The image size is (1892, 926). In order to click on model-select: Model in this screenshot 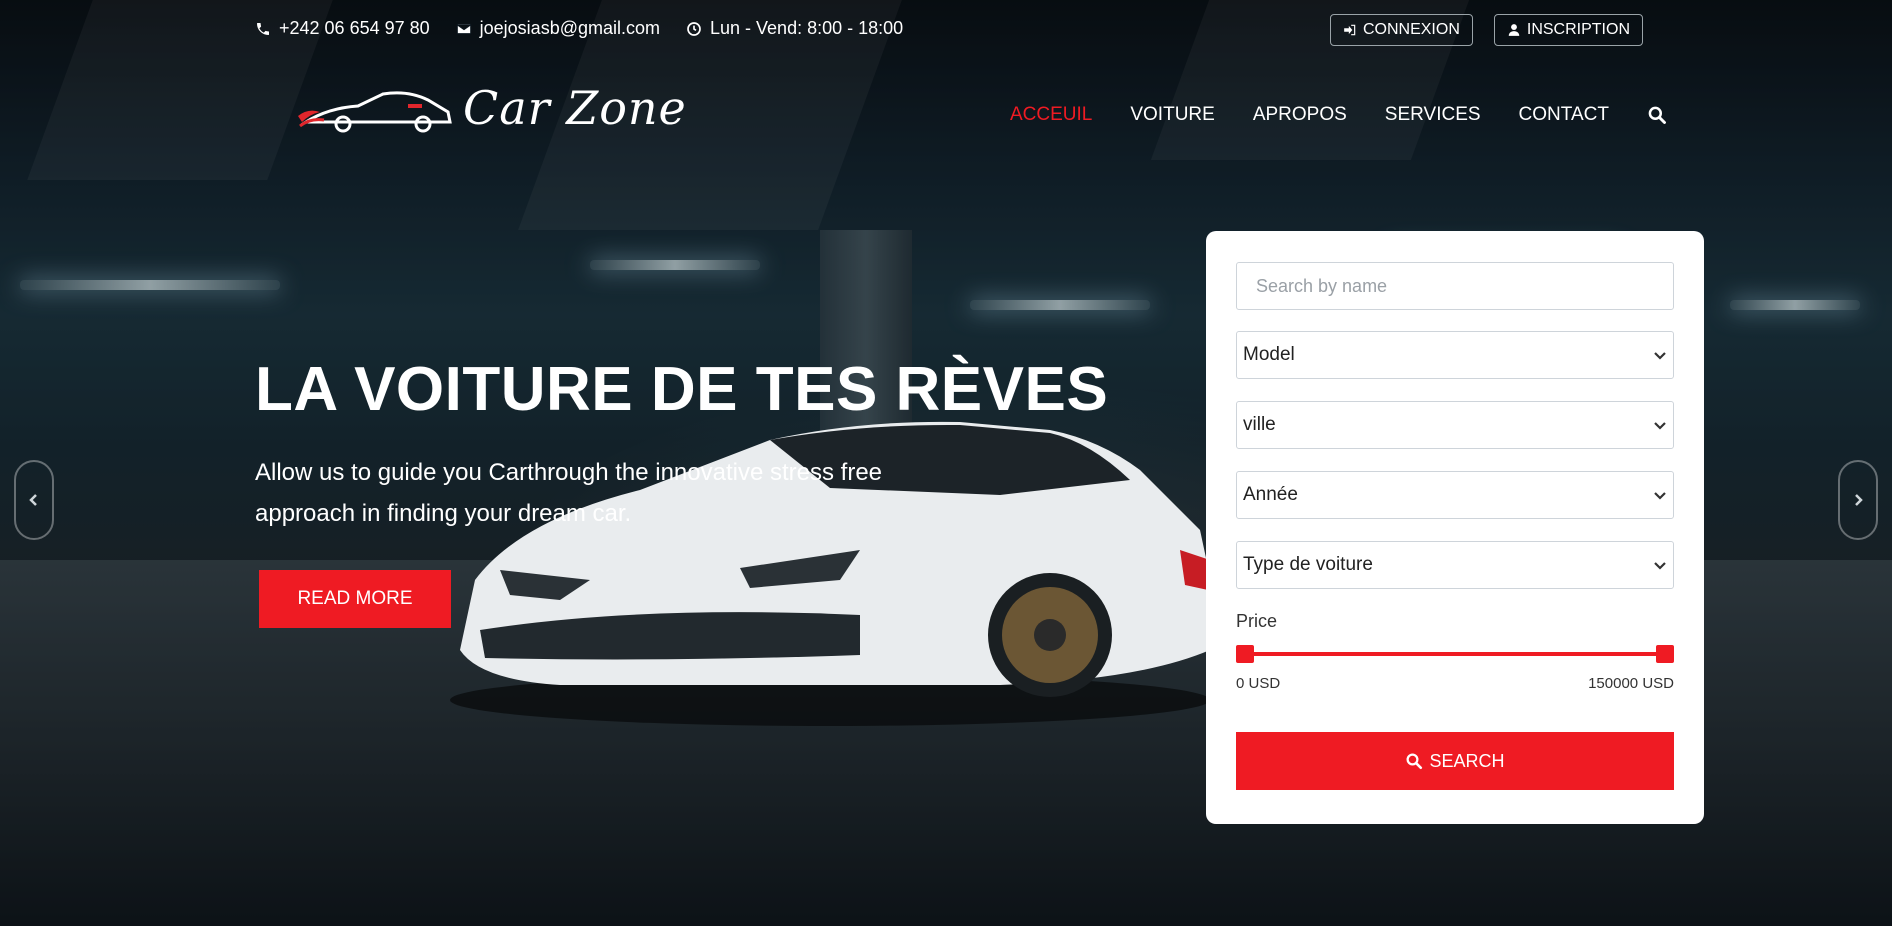, I will do `click(1455, 355)`.